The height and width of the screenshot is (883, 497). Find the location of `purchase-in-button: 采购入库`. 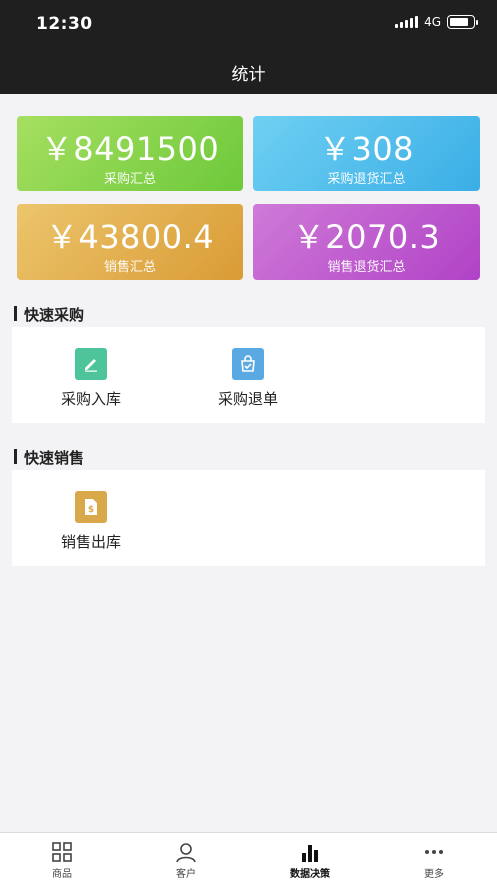

purchase-in-button: 采购入库 is located at coordinates (91, 378).